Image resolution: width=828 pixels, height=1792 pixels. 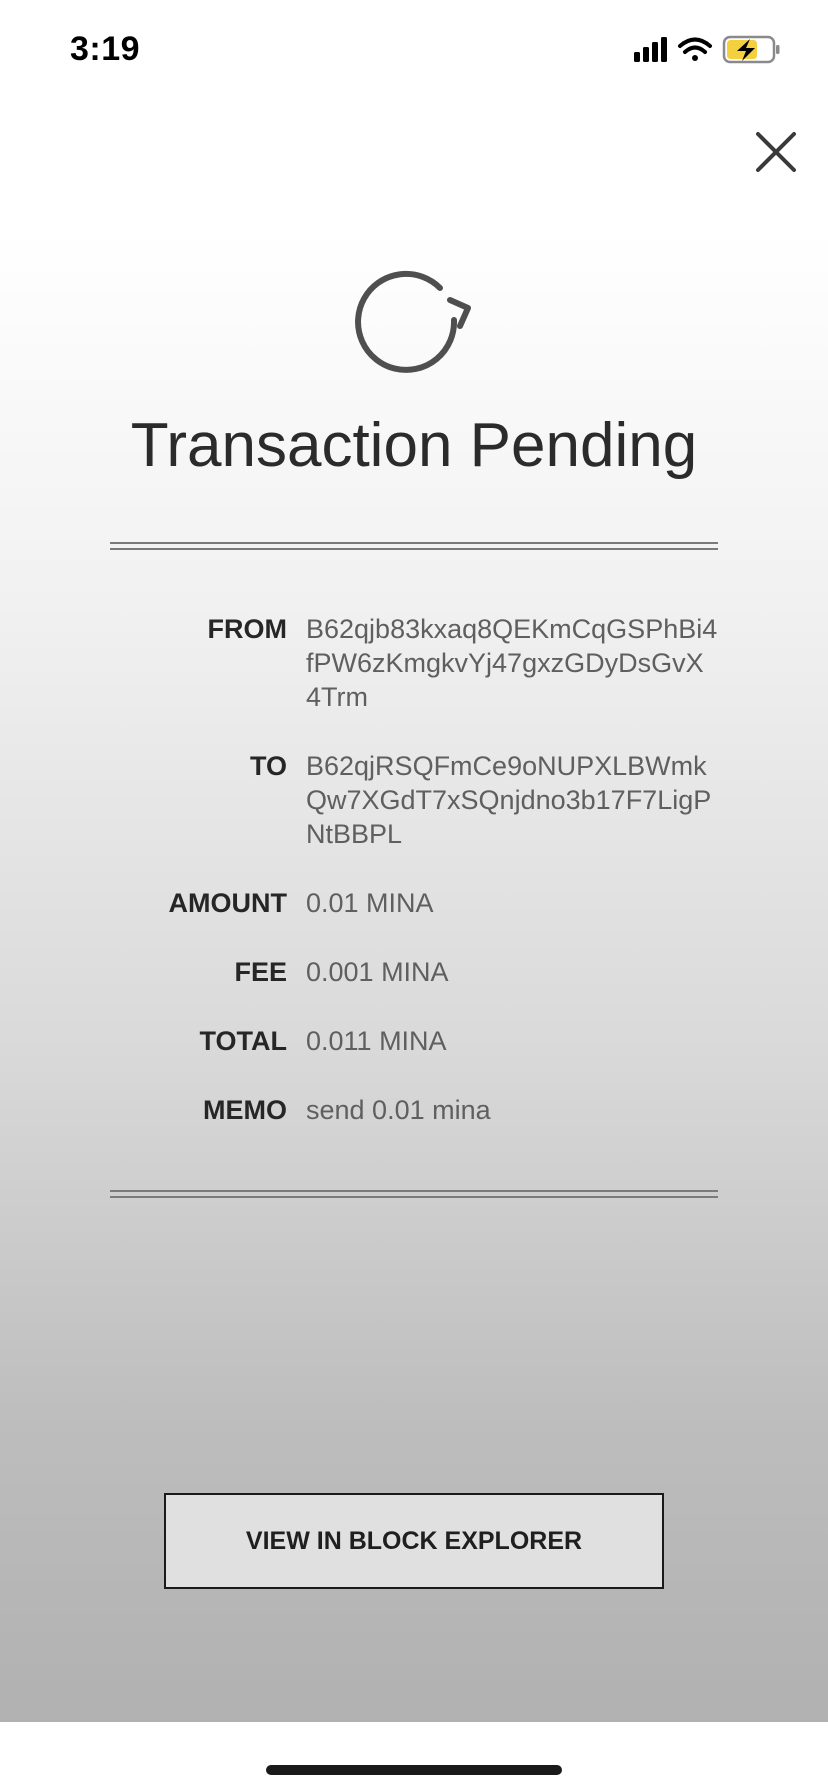 I want to click on close-icon, so click(x=776, y=152).